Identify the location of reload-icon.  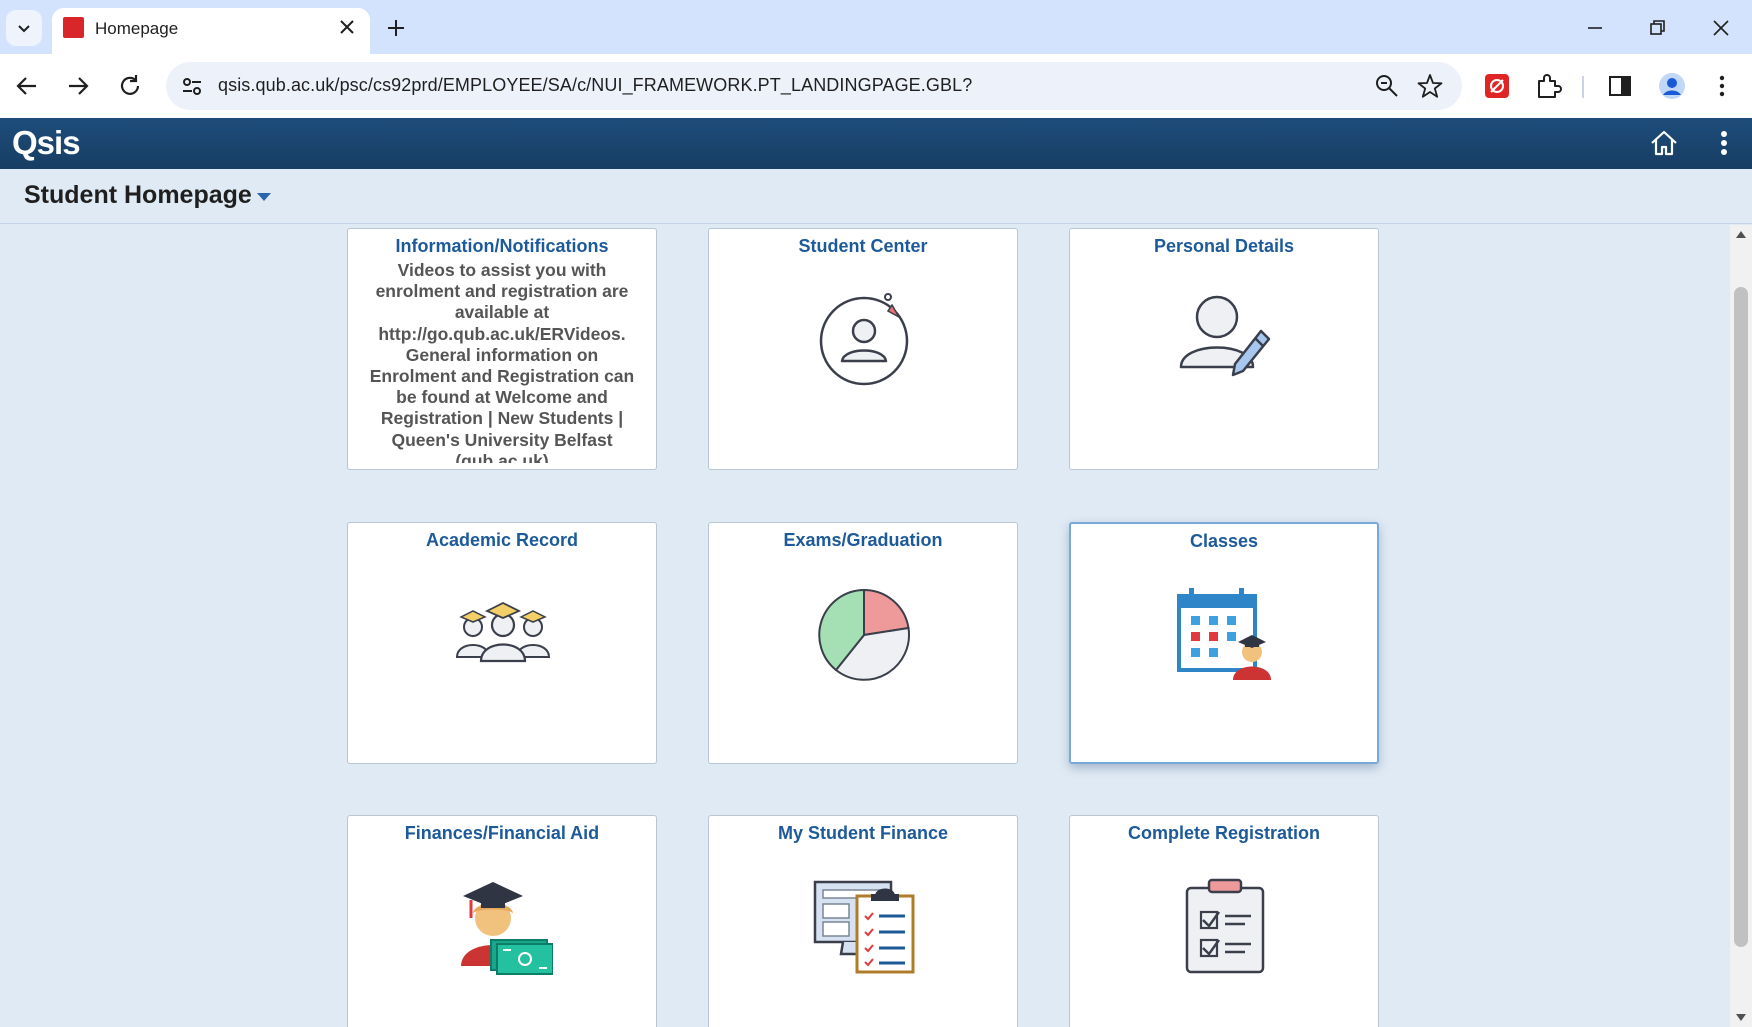
(130, 86).